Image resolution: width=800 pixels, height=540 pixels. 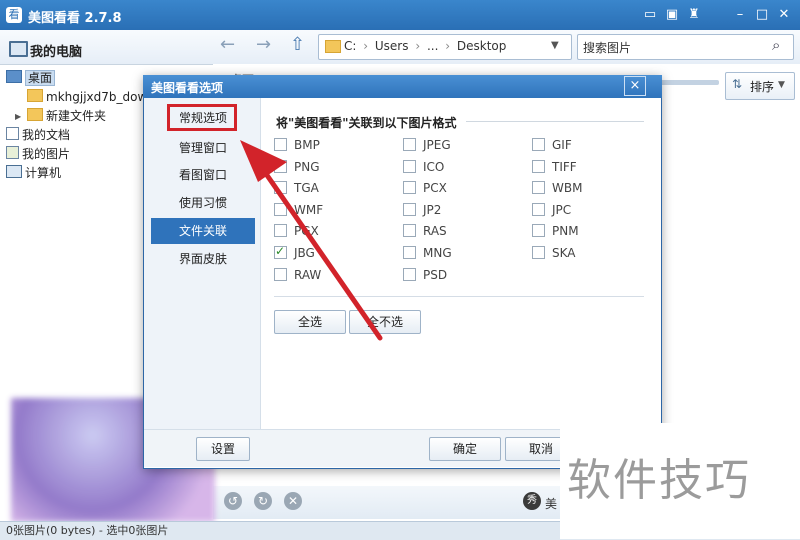 I want to click on tab-habits: 使用习惯, so click(x=203, y=203).